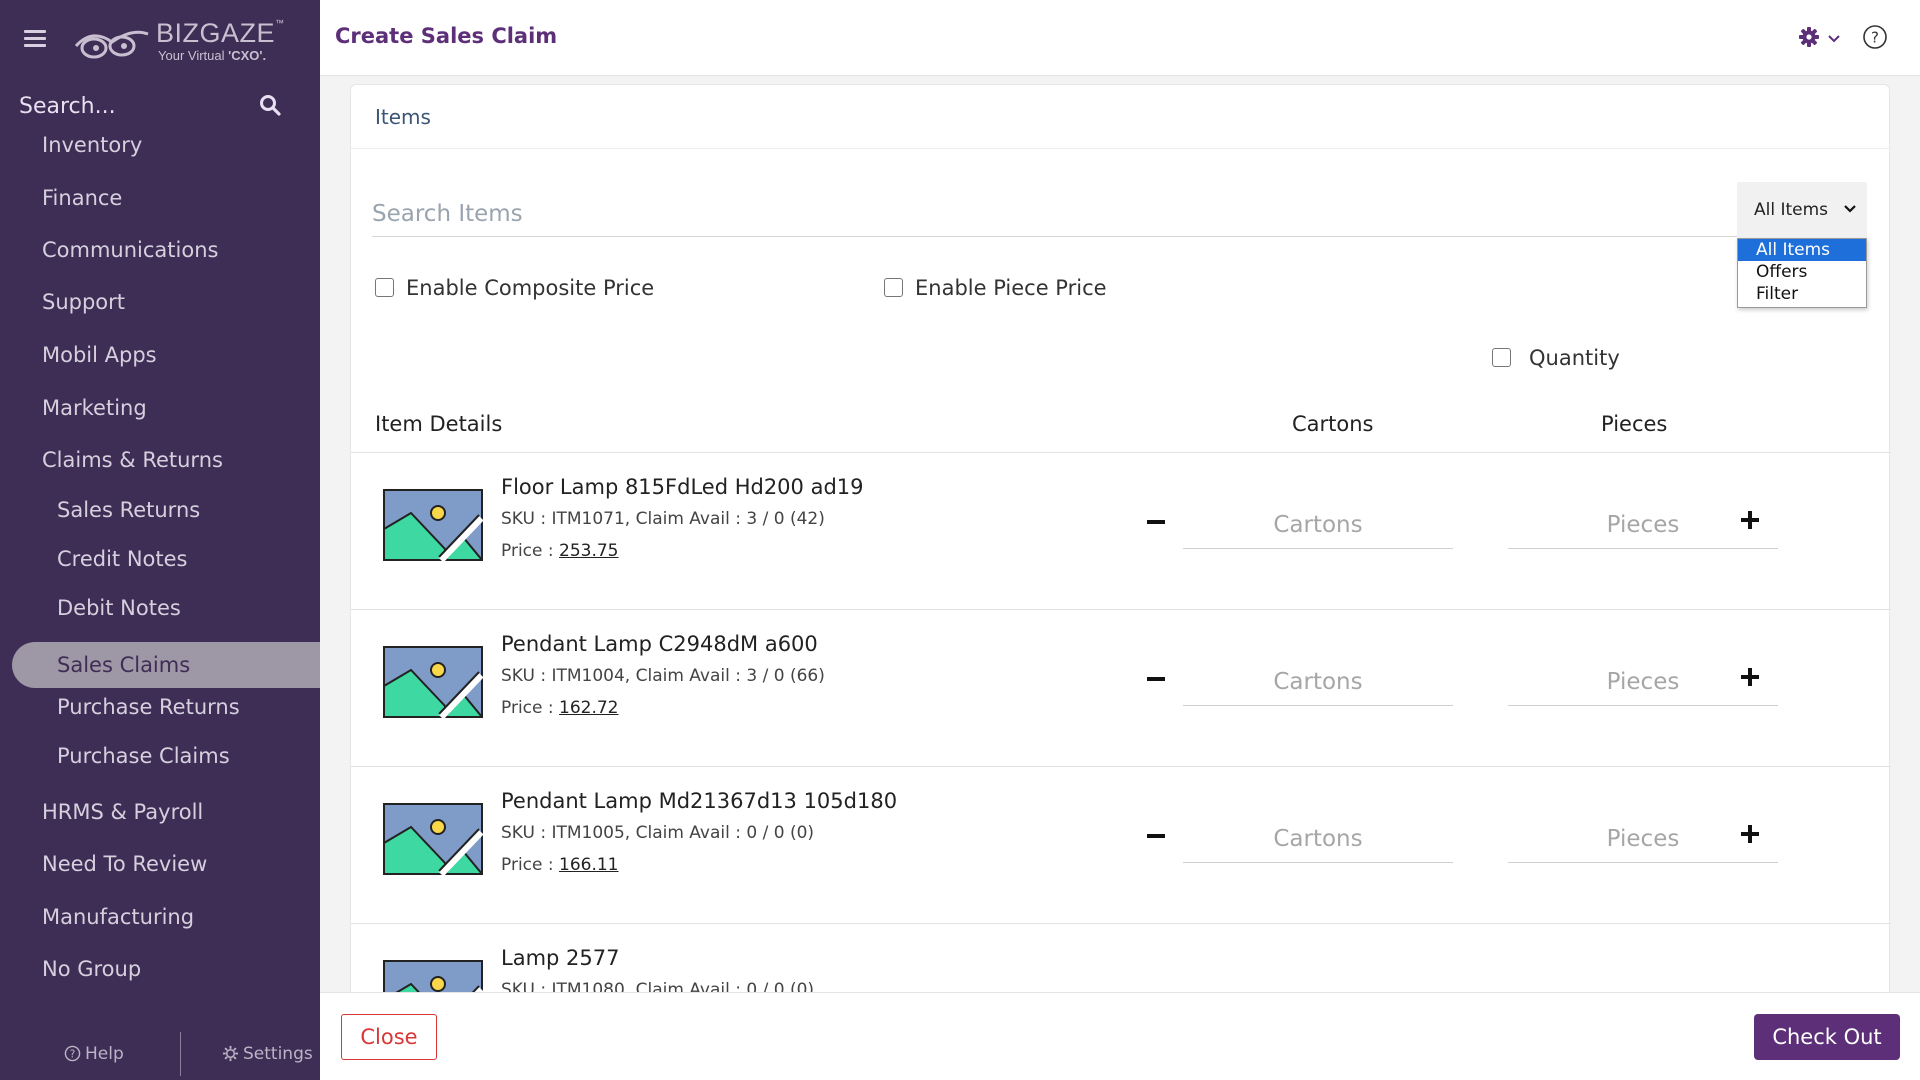 This screenshot has height=1080, width=1920. What do you see at coordinates (1802, 250) in the screenshot?
I see `filter-option-all-items: All Items` at bounding box center [1802, 250].